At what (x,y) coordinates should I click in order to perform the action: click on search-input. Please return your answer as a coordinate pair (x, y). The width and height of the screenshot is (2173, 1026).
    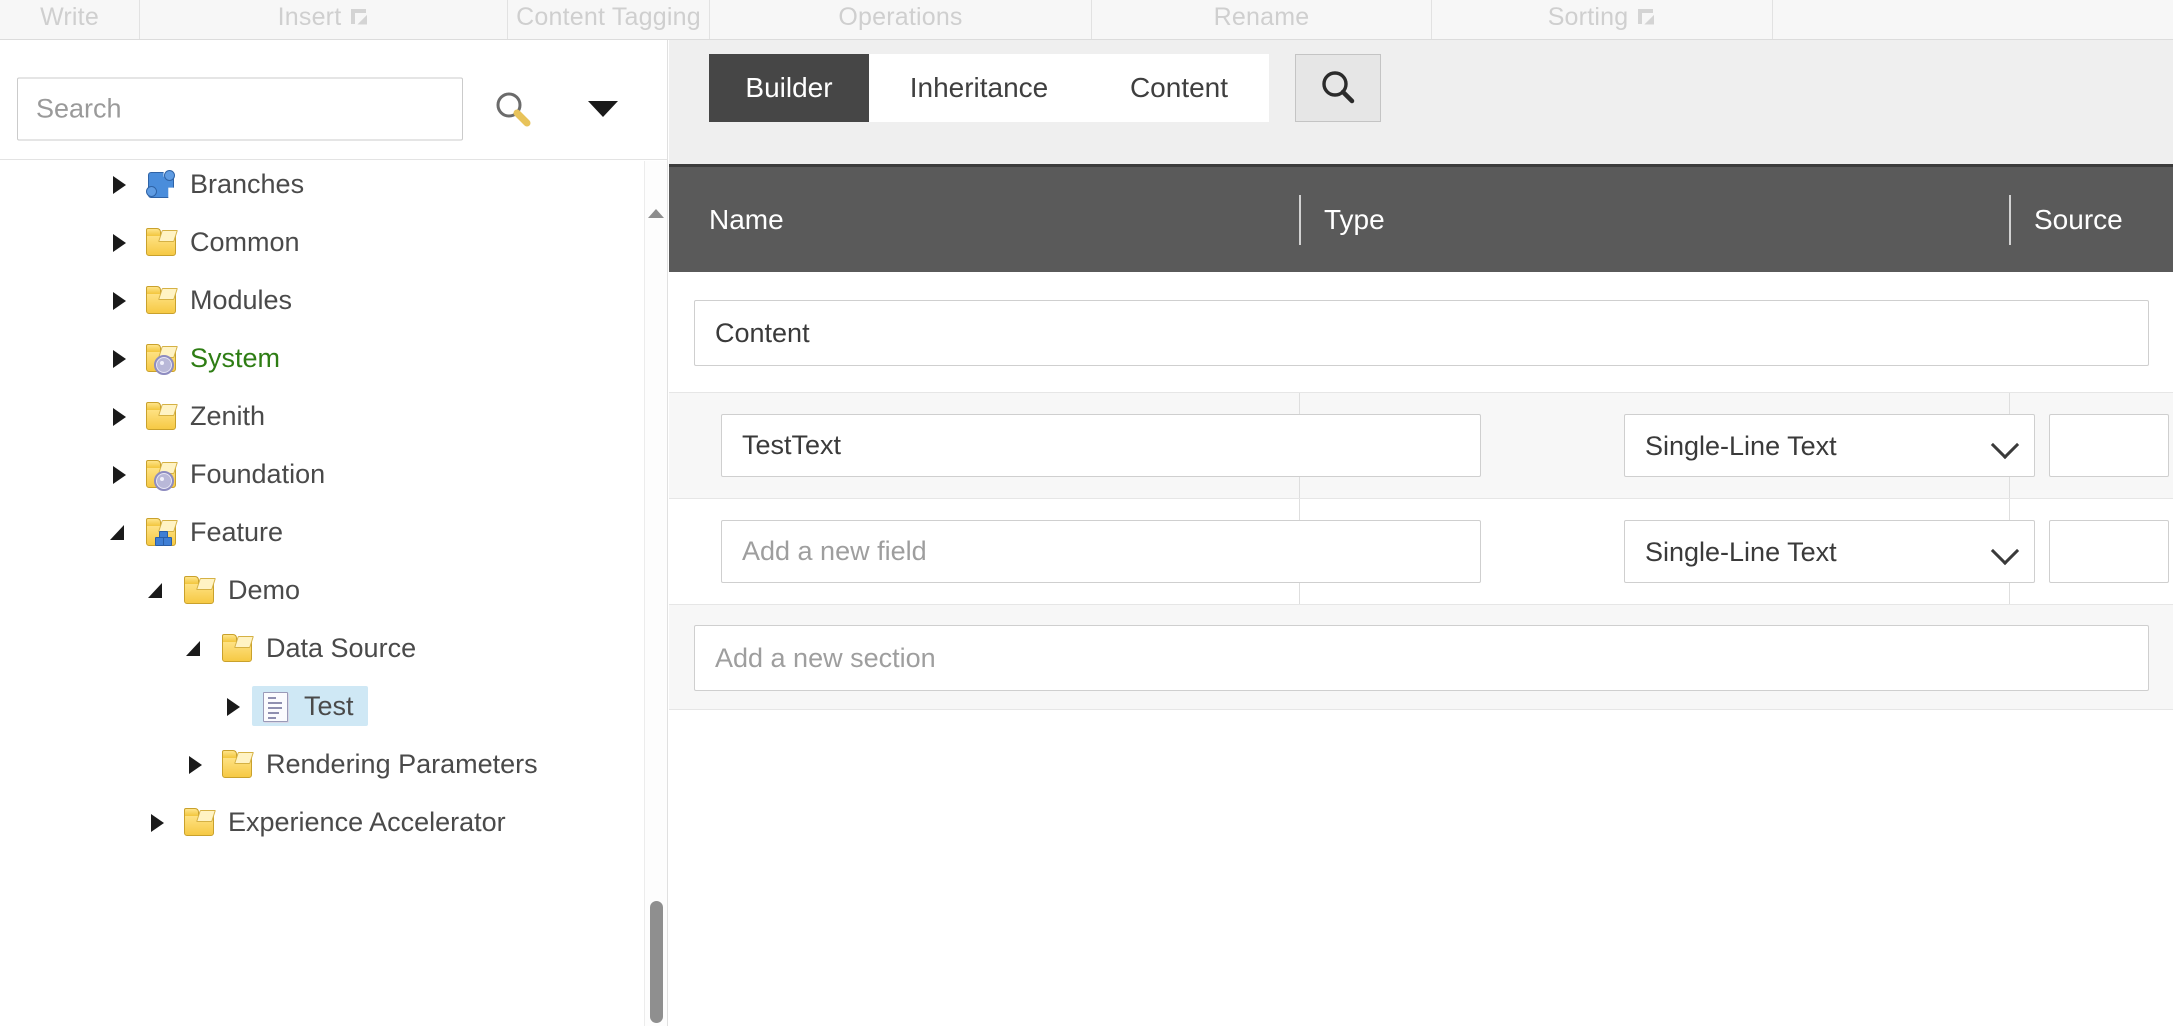
    Looking at the image, I should click on (240, 109).